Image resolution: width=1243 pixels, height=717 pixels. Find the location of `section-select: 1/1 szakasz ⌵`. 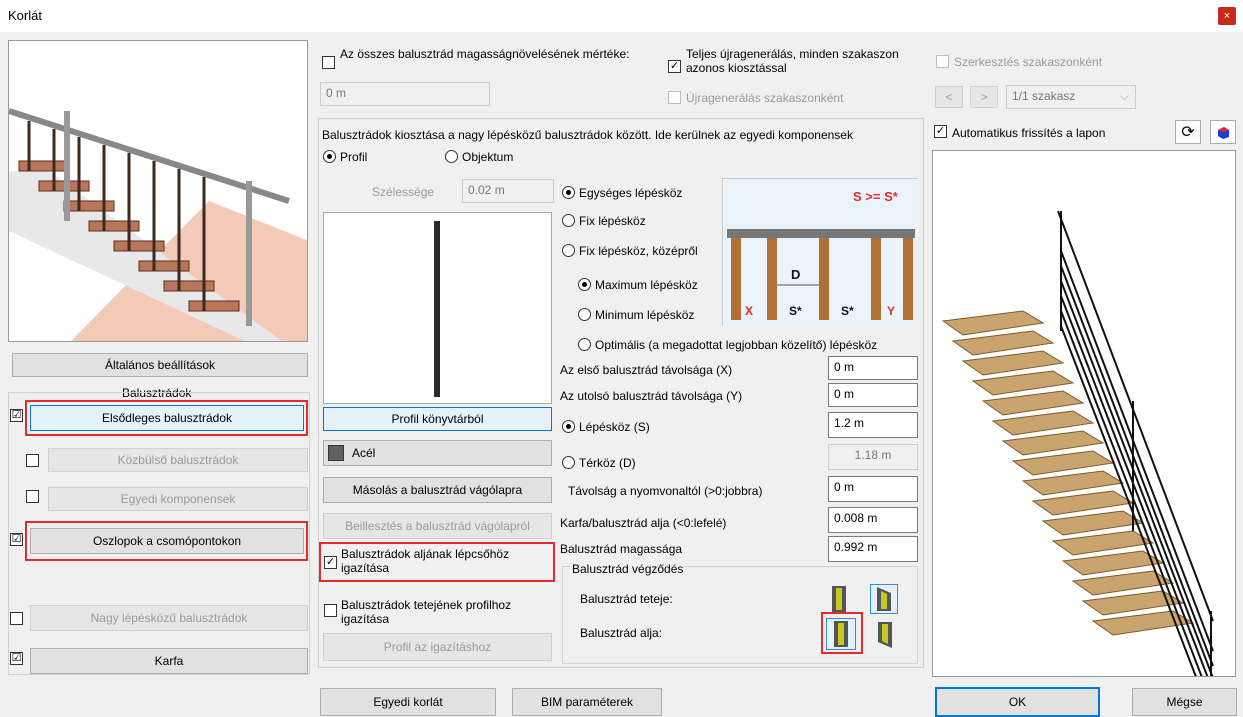

section-select: 1/1 szakasz ⌵ is located at coordinates (1071, 97).